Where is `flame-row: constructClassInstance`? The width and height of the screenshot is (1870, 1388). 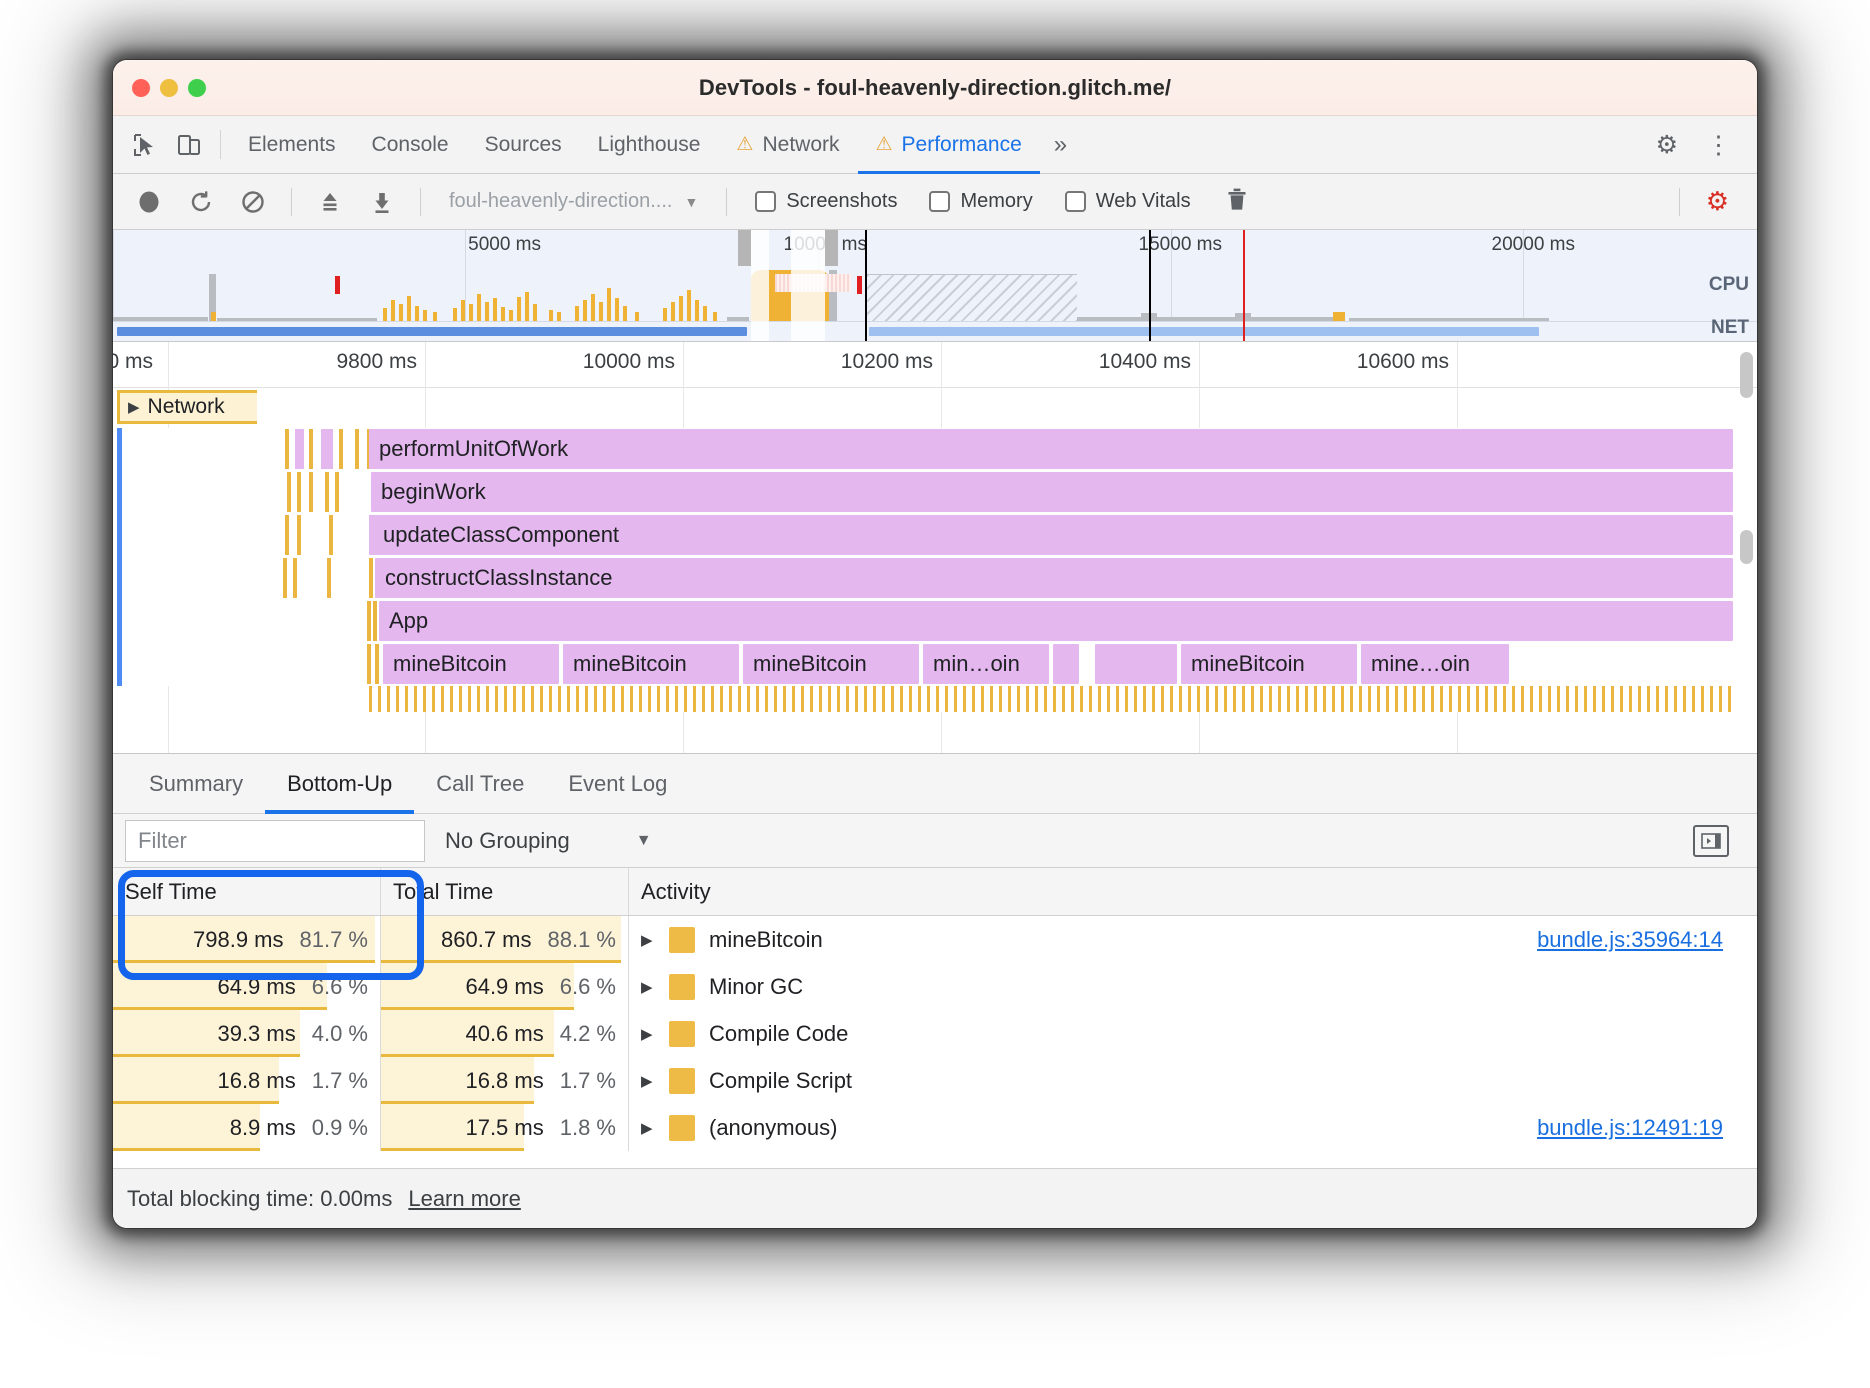 flame-row: constructClassInstance is located at coordinates (935, 578).